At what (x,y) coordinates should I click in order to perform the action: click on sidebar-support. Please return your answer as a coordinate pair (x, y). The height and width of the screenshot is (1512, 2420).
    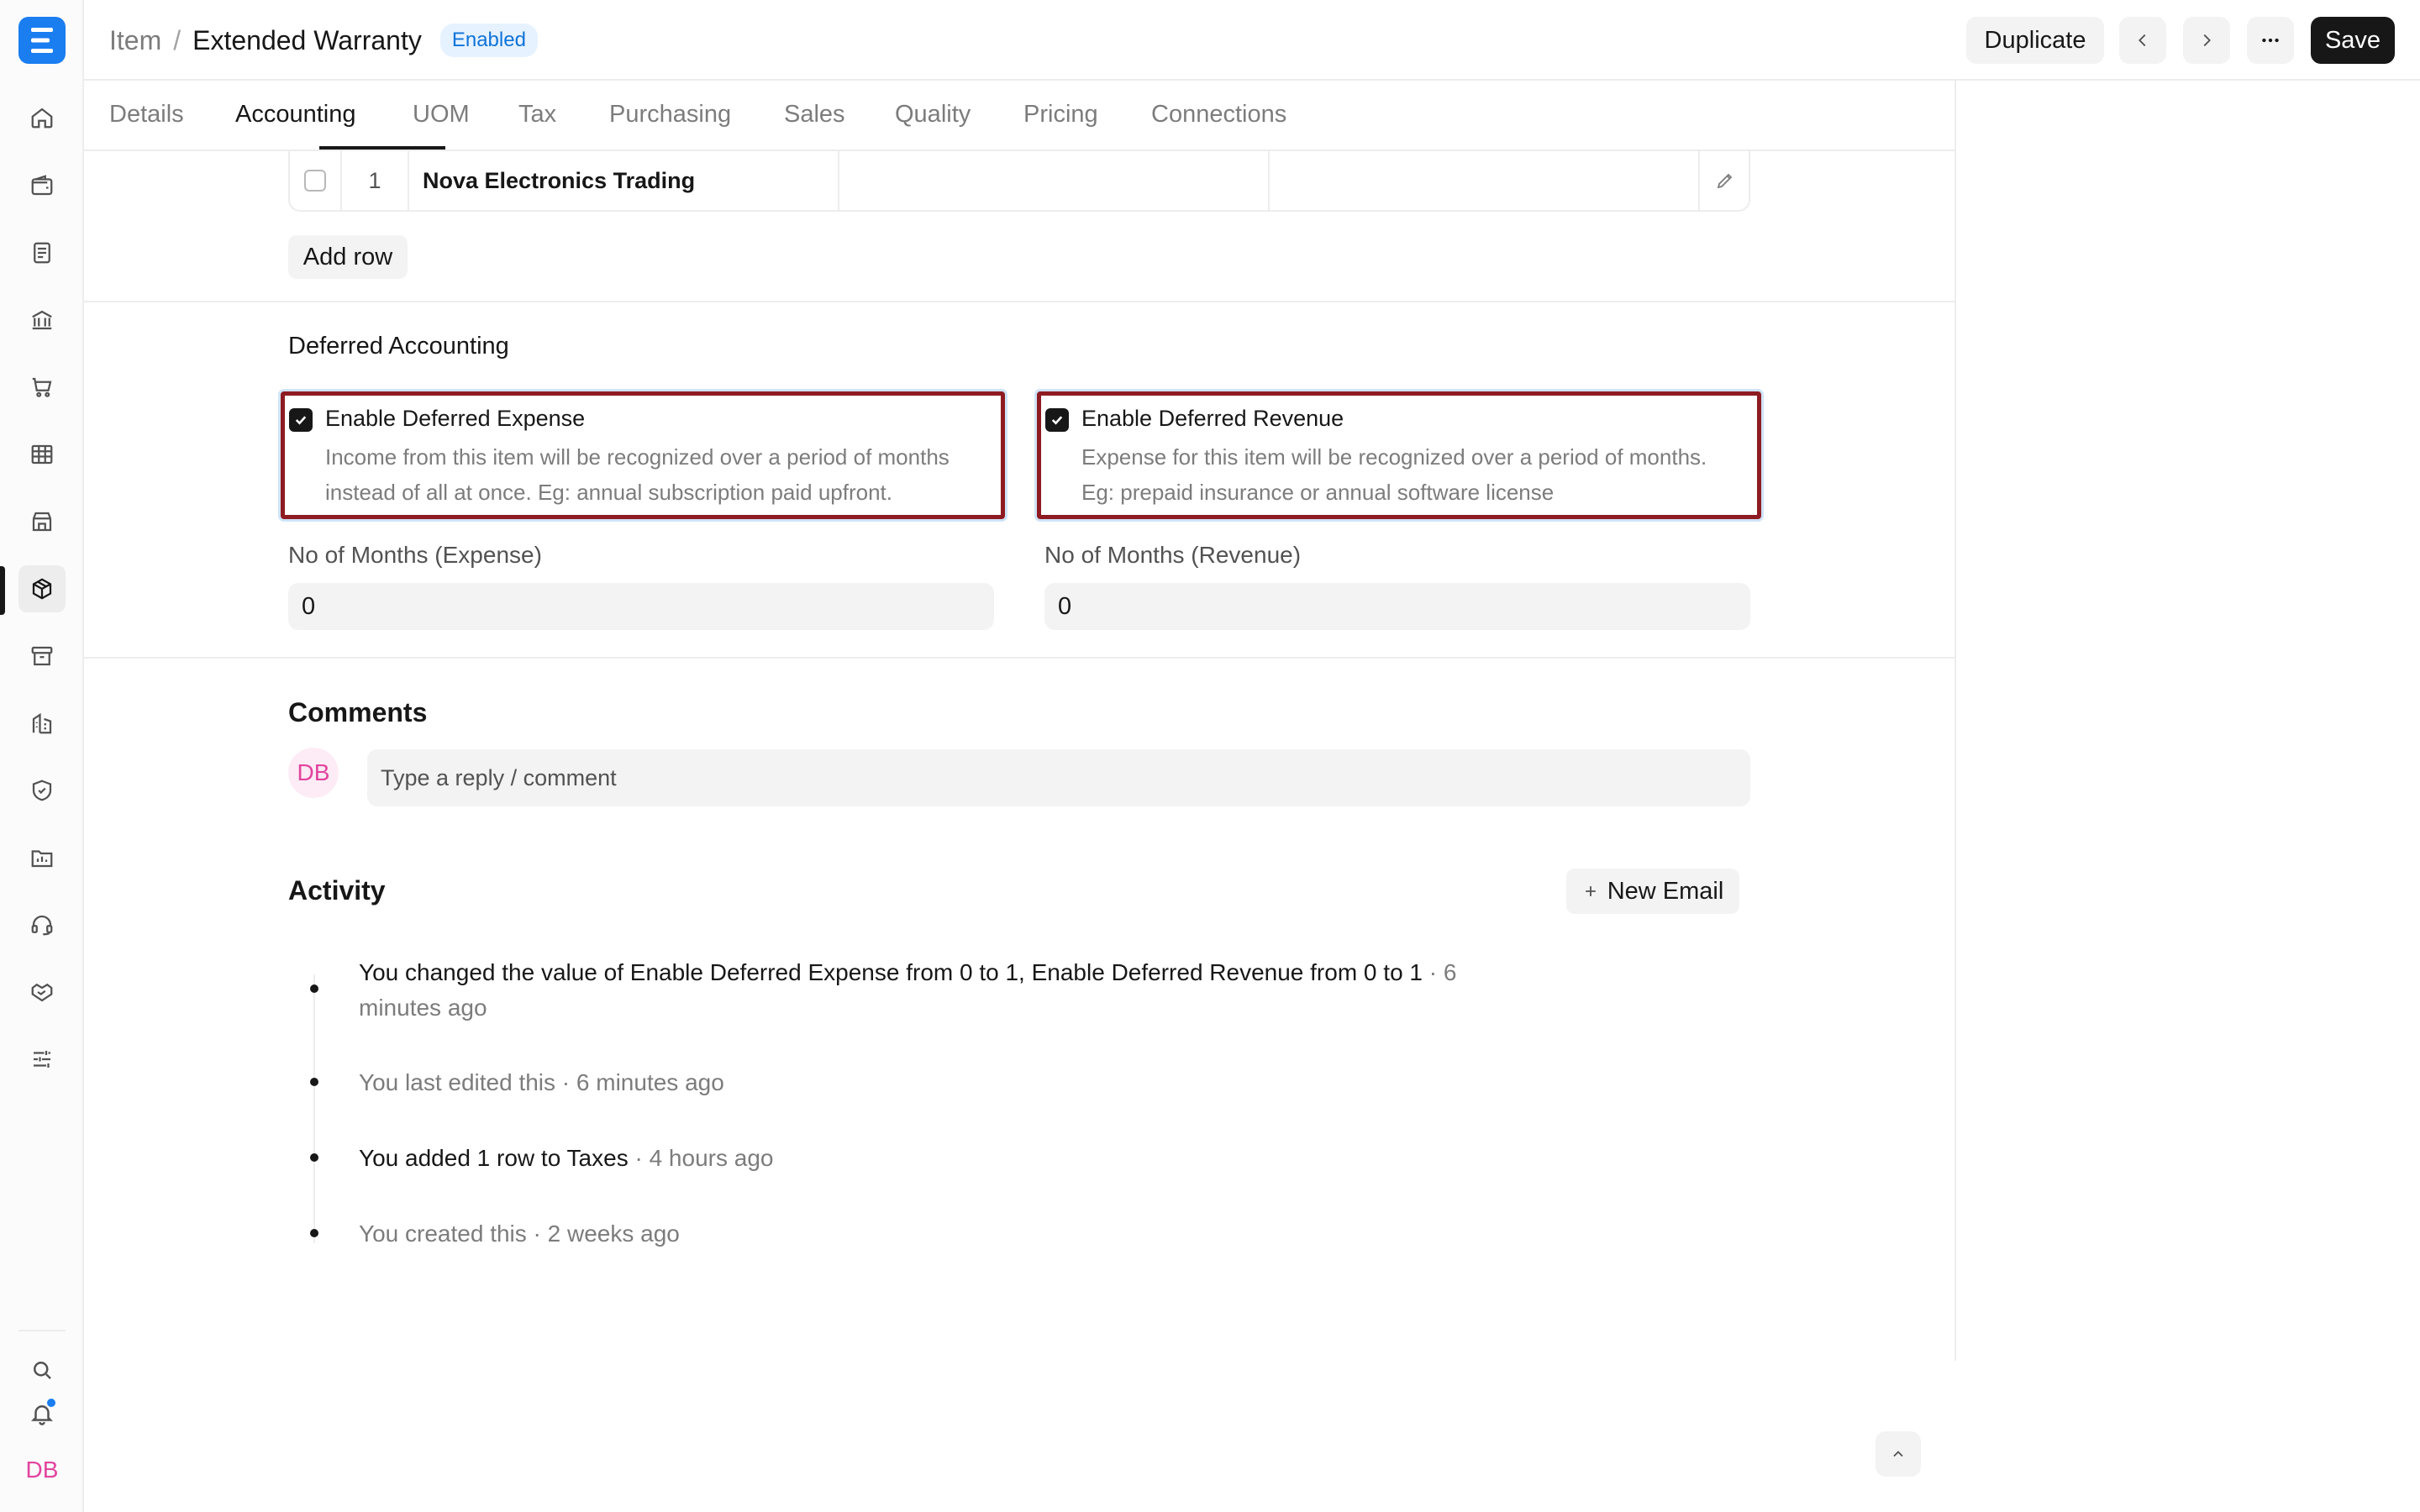
    Looking at the image, I should click on (42, 924).